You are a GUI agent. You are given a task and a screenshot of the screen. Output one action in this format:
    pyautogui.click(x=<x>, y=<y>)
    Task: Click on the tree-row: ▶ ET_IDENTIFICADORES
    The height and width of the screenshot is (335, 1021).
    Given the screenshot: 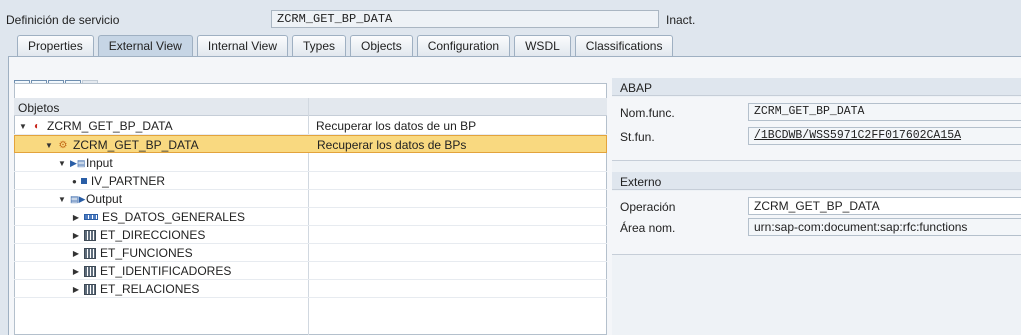 What is the action you would take?
    pyautogui.click(x=310, y=271)
    